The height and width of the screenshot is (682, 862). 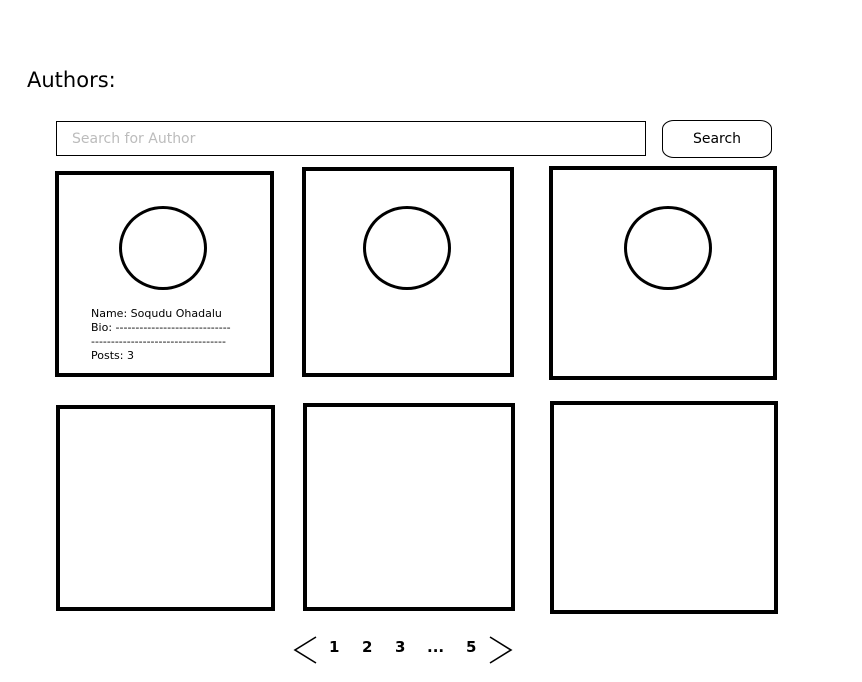 I want to click on author-bio: Bio: -----------------------------, so click(x=161, y=327).